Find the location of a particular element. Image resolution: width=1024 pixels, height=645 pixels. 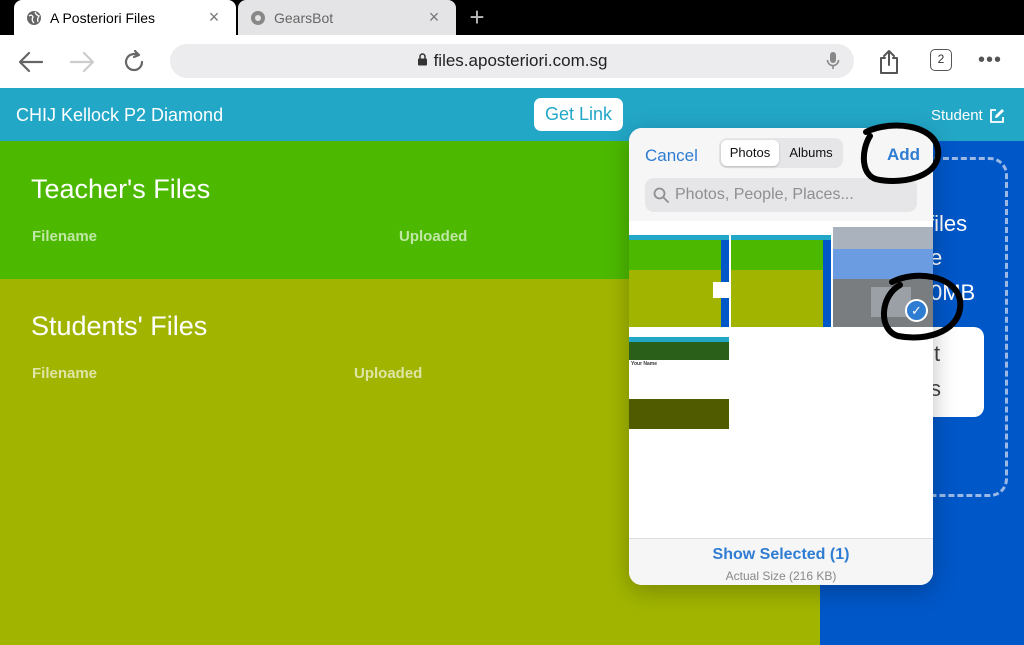

address-bar: files.aposteriori.com.sg is located at coordinates (512, 61).